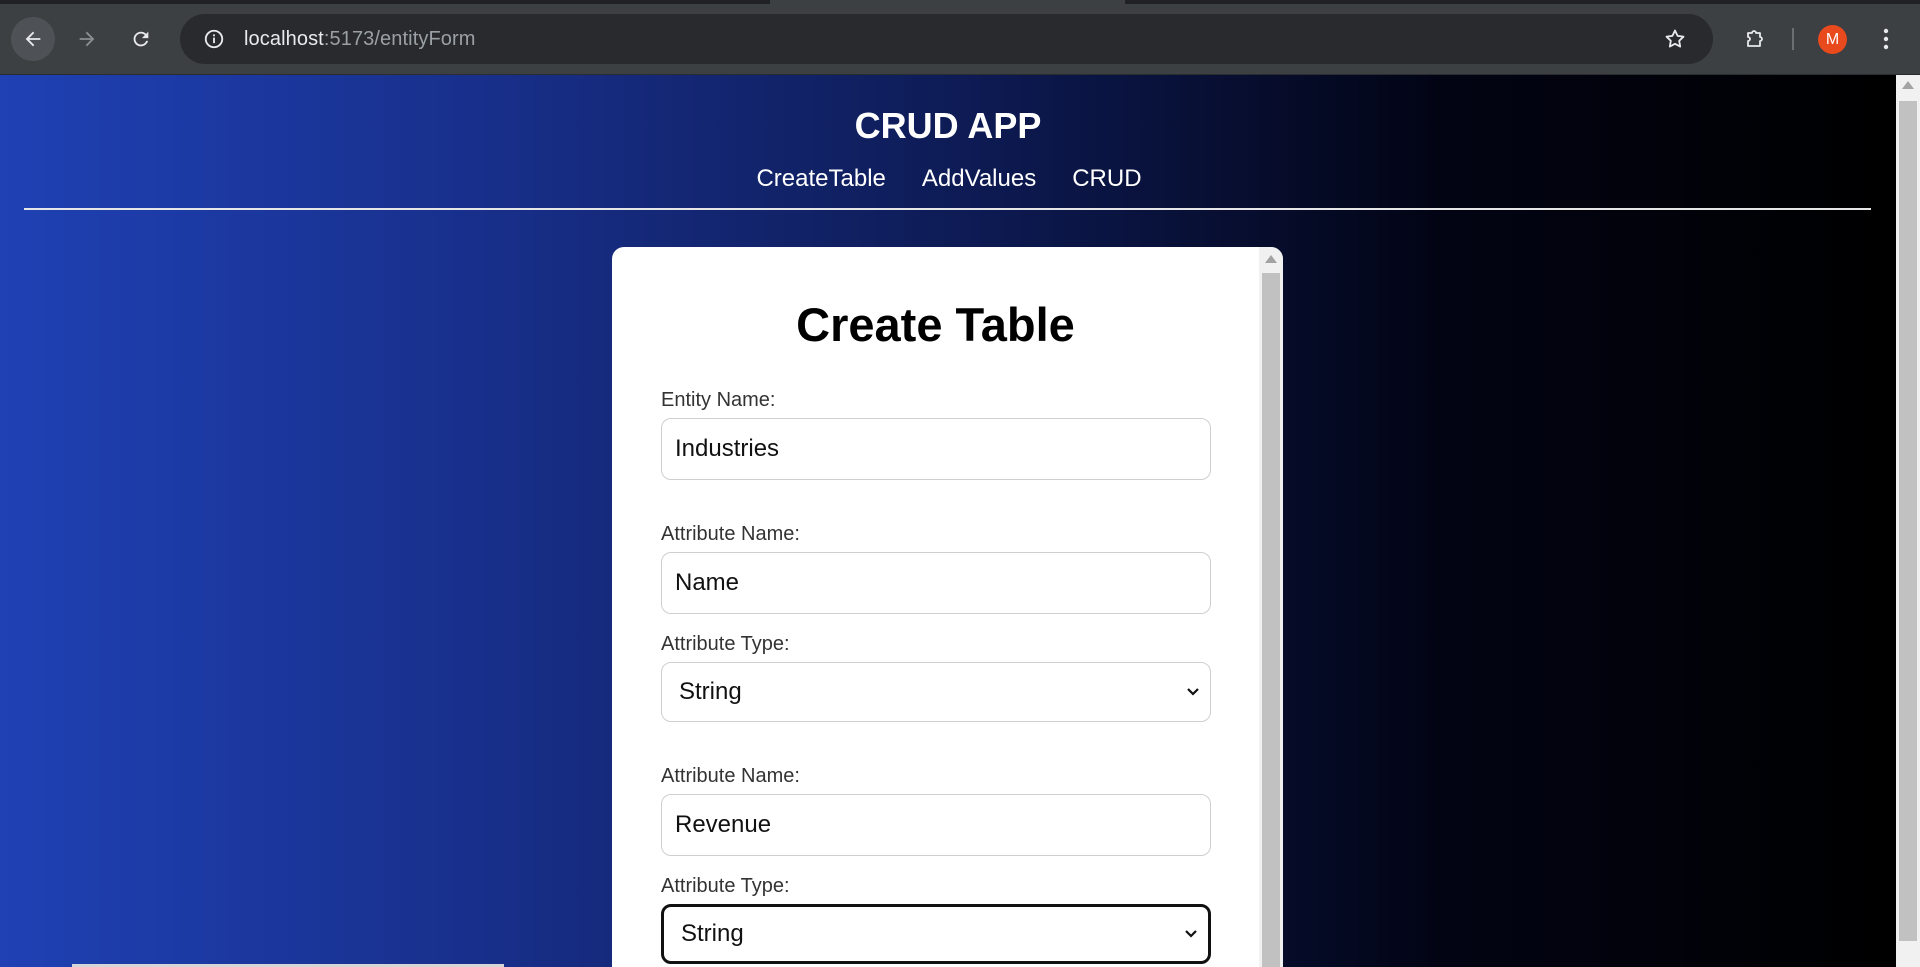 The image size is (1920, 967). I want to click on info-icon, so click(214, 39).